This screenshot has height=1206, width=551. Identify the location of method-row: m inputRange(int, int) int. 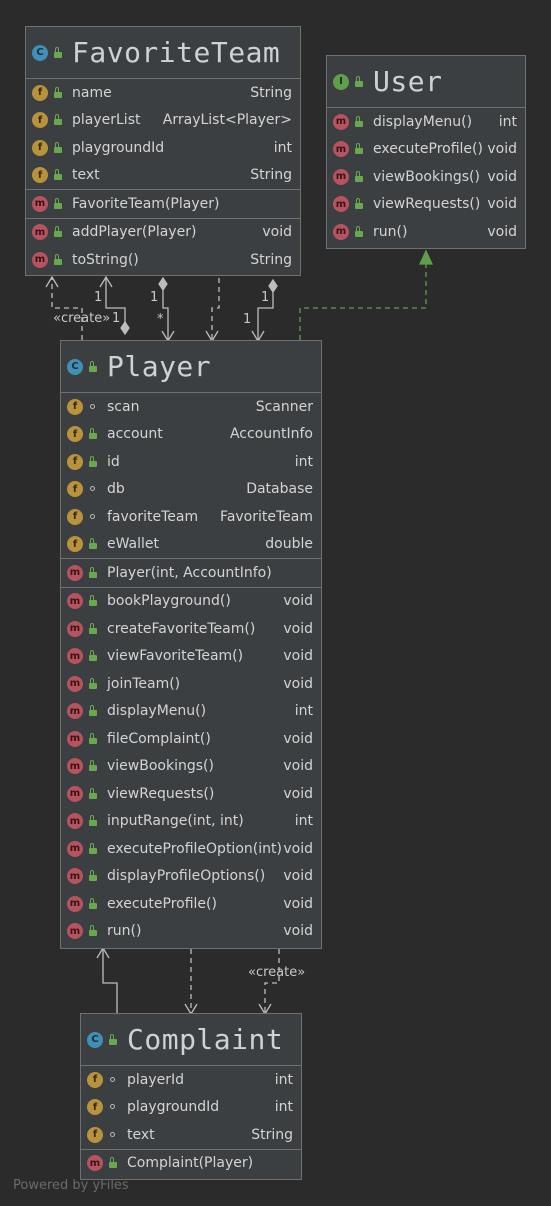
(191, 822).